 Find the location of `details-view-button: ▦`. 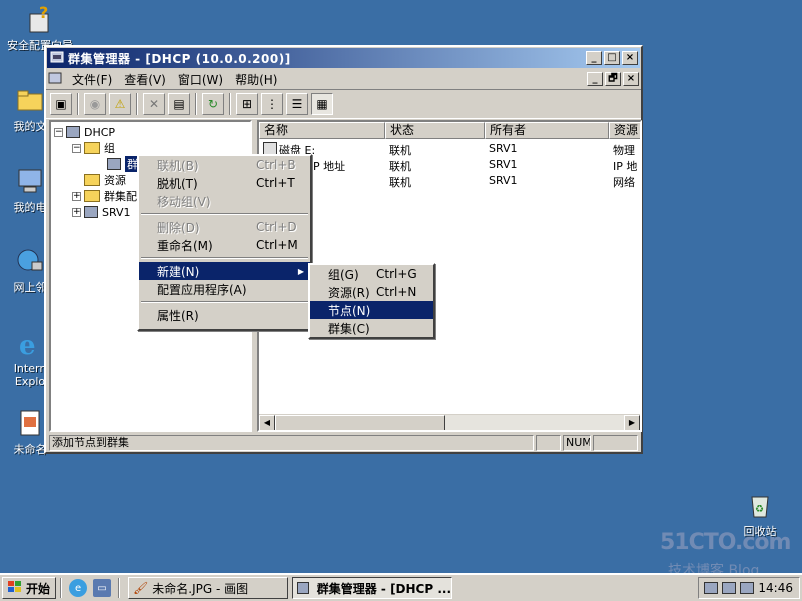

details-view-button: ▦ is located at coordinates (322, 104).